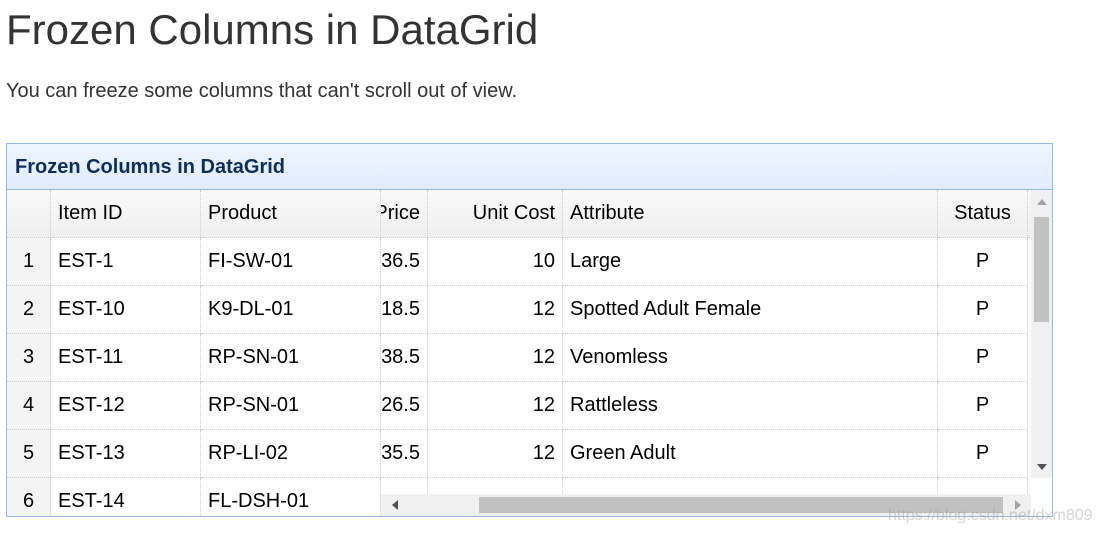  What do you see at coordinates (29, 214) in the screenshot?
I see `row-number-header` at bounding box center [29, 214].